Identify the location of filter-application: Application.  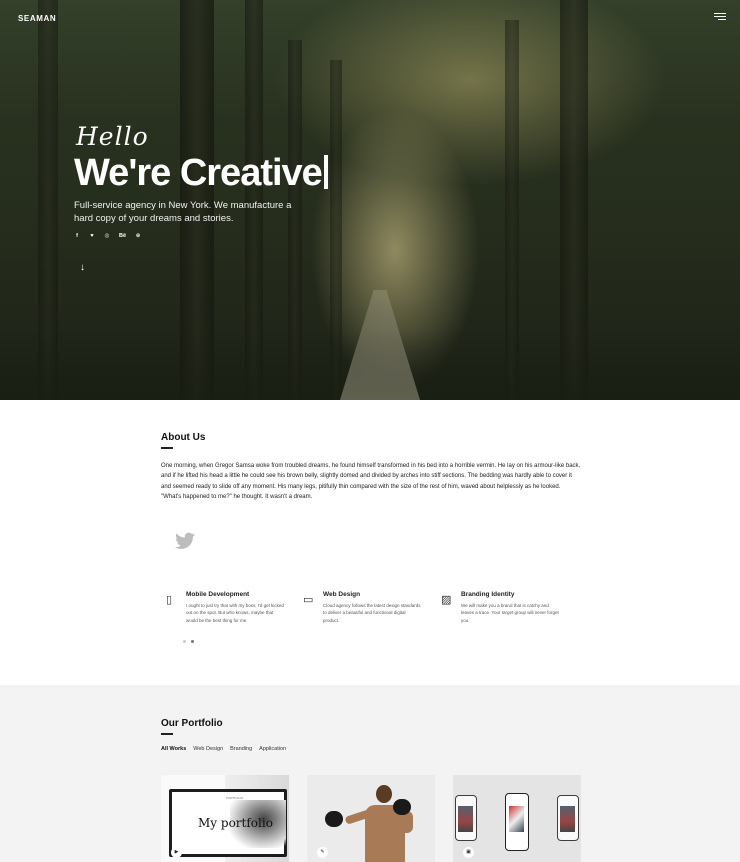
(272, 749).